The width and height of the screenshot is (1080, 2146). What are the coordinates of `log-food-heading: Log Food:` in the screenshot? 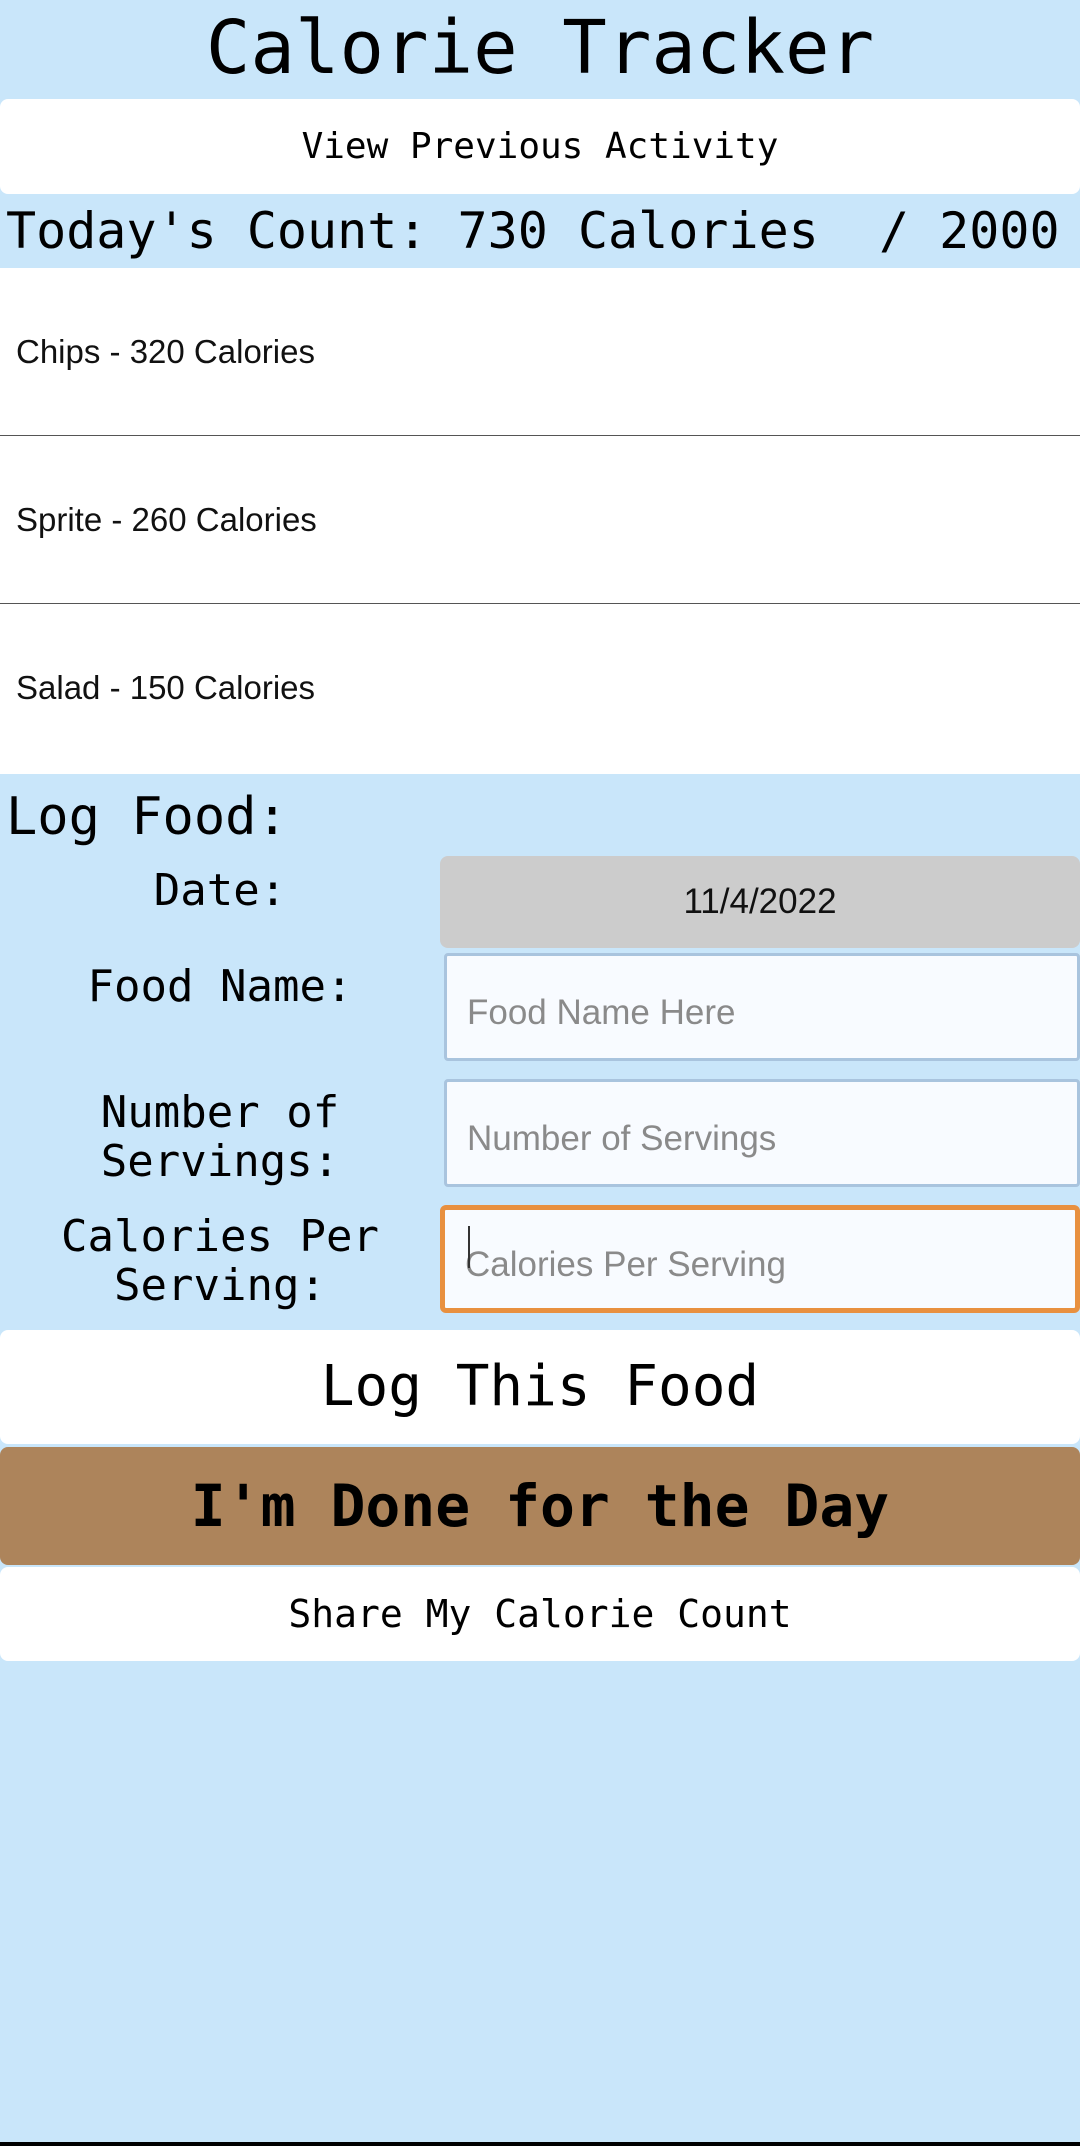 It's located at (147, 817).